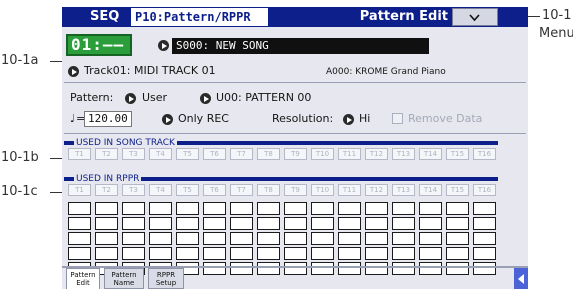 The height and width of the screenshot is (289, 573). I want to click on tab-pattern-edit: Pattern Edit, so click(83, 278).